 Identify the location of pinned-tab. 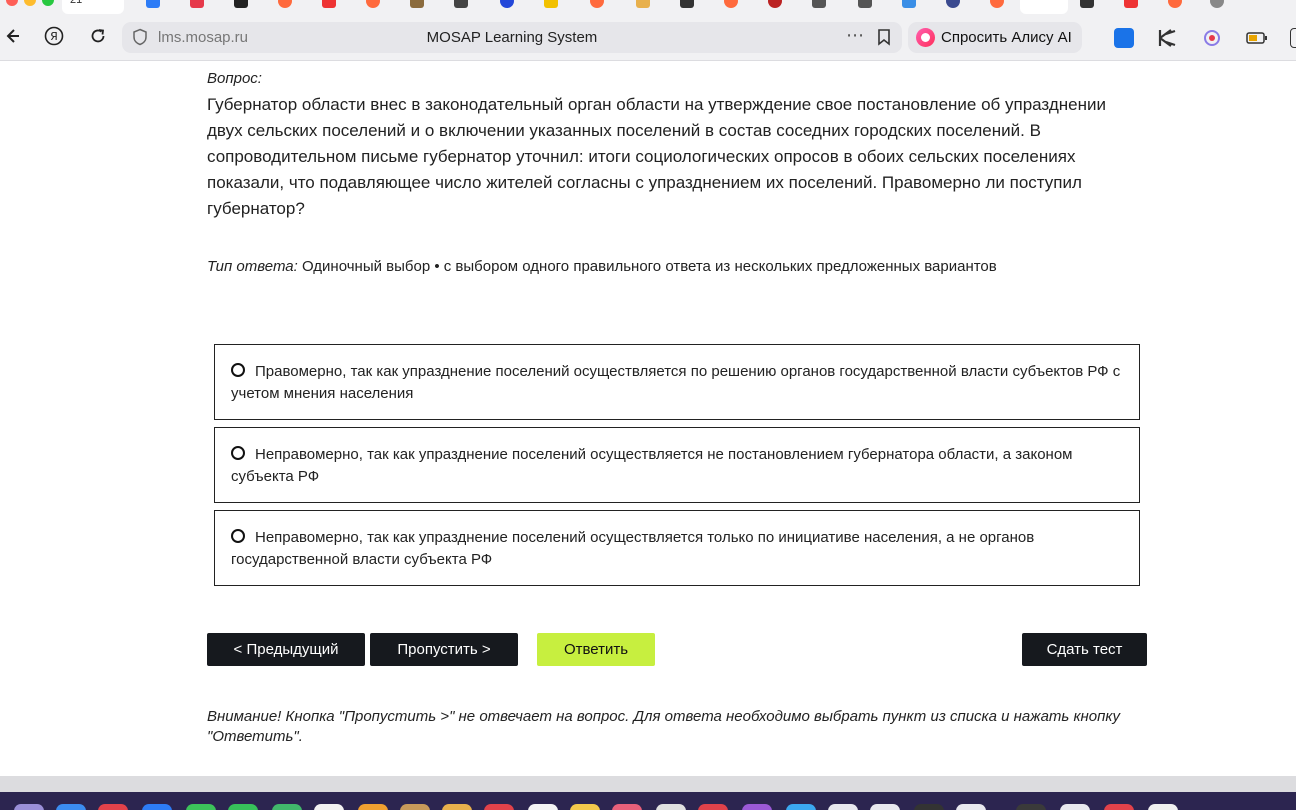
(1044, 7).